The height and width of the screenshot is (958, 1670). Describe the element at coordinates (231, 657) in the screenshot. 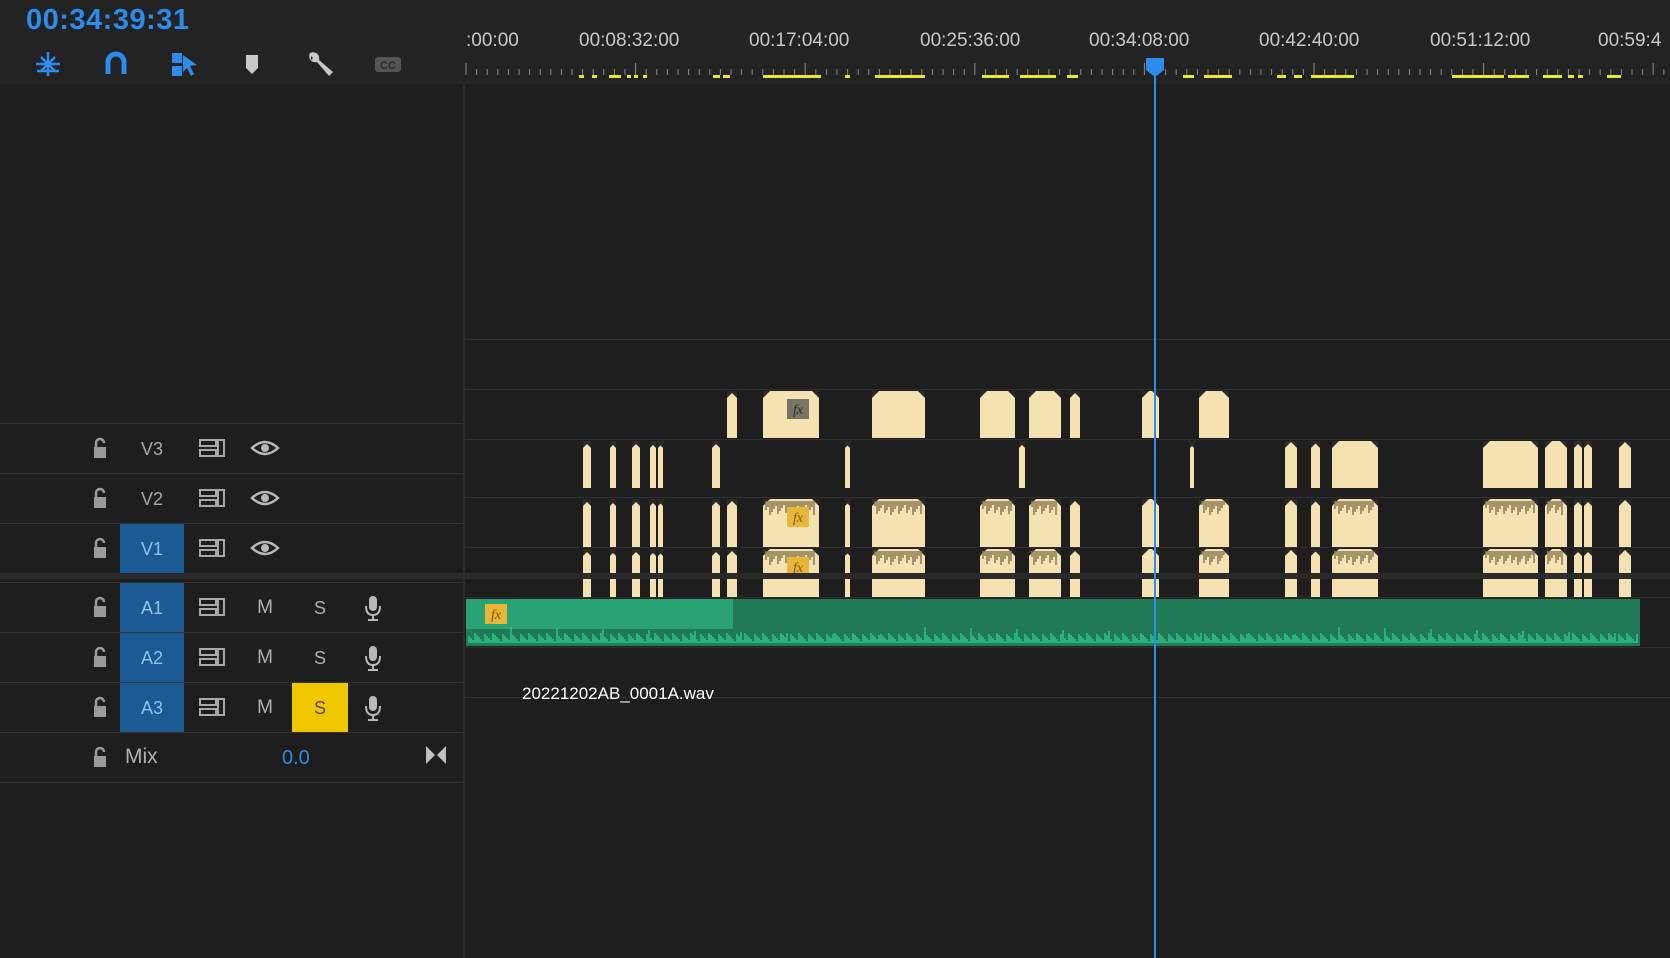

I see `track-header-a2: A2 M S` at that location.